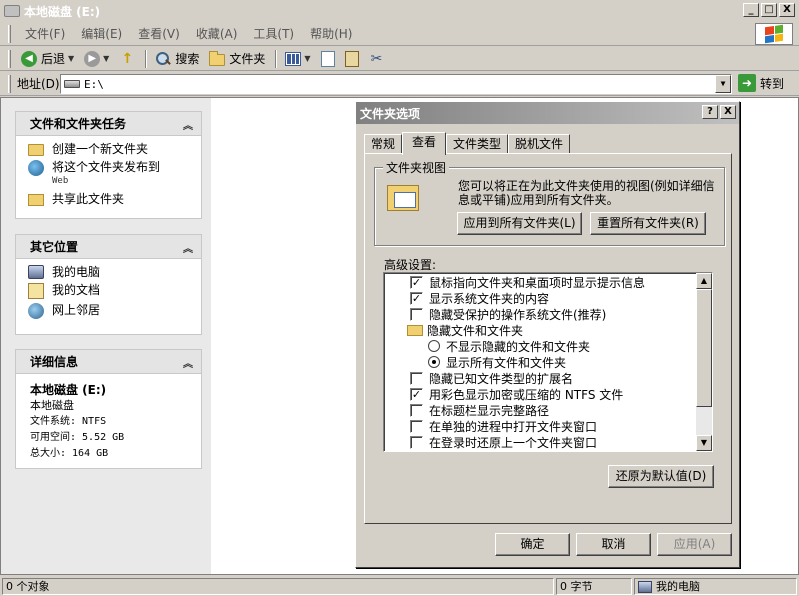 The height and width of the screenshot is (596, 799). I want to click on maximize-button: □, so click(769, 10).